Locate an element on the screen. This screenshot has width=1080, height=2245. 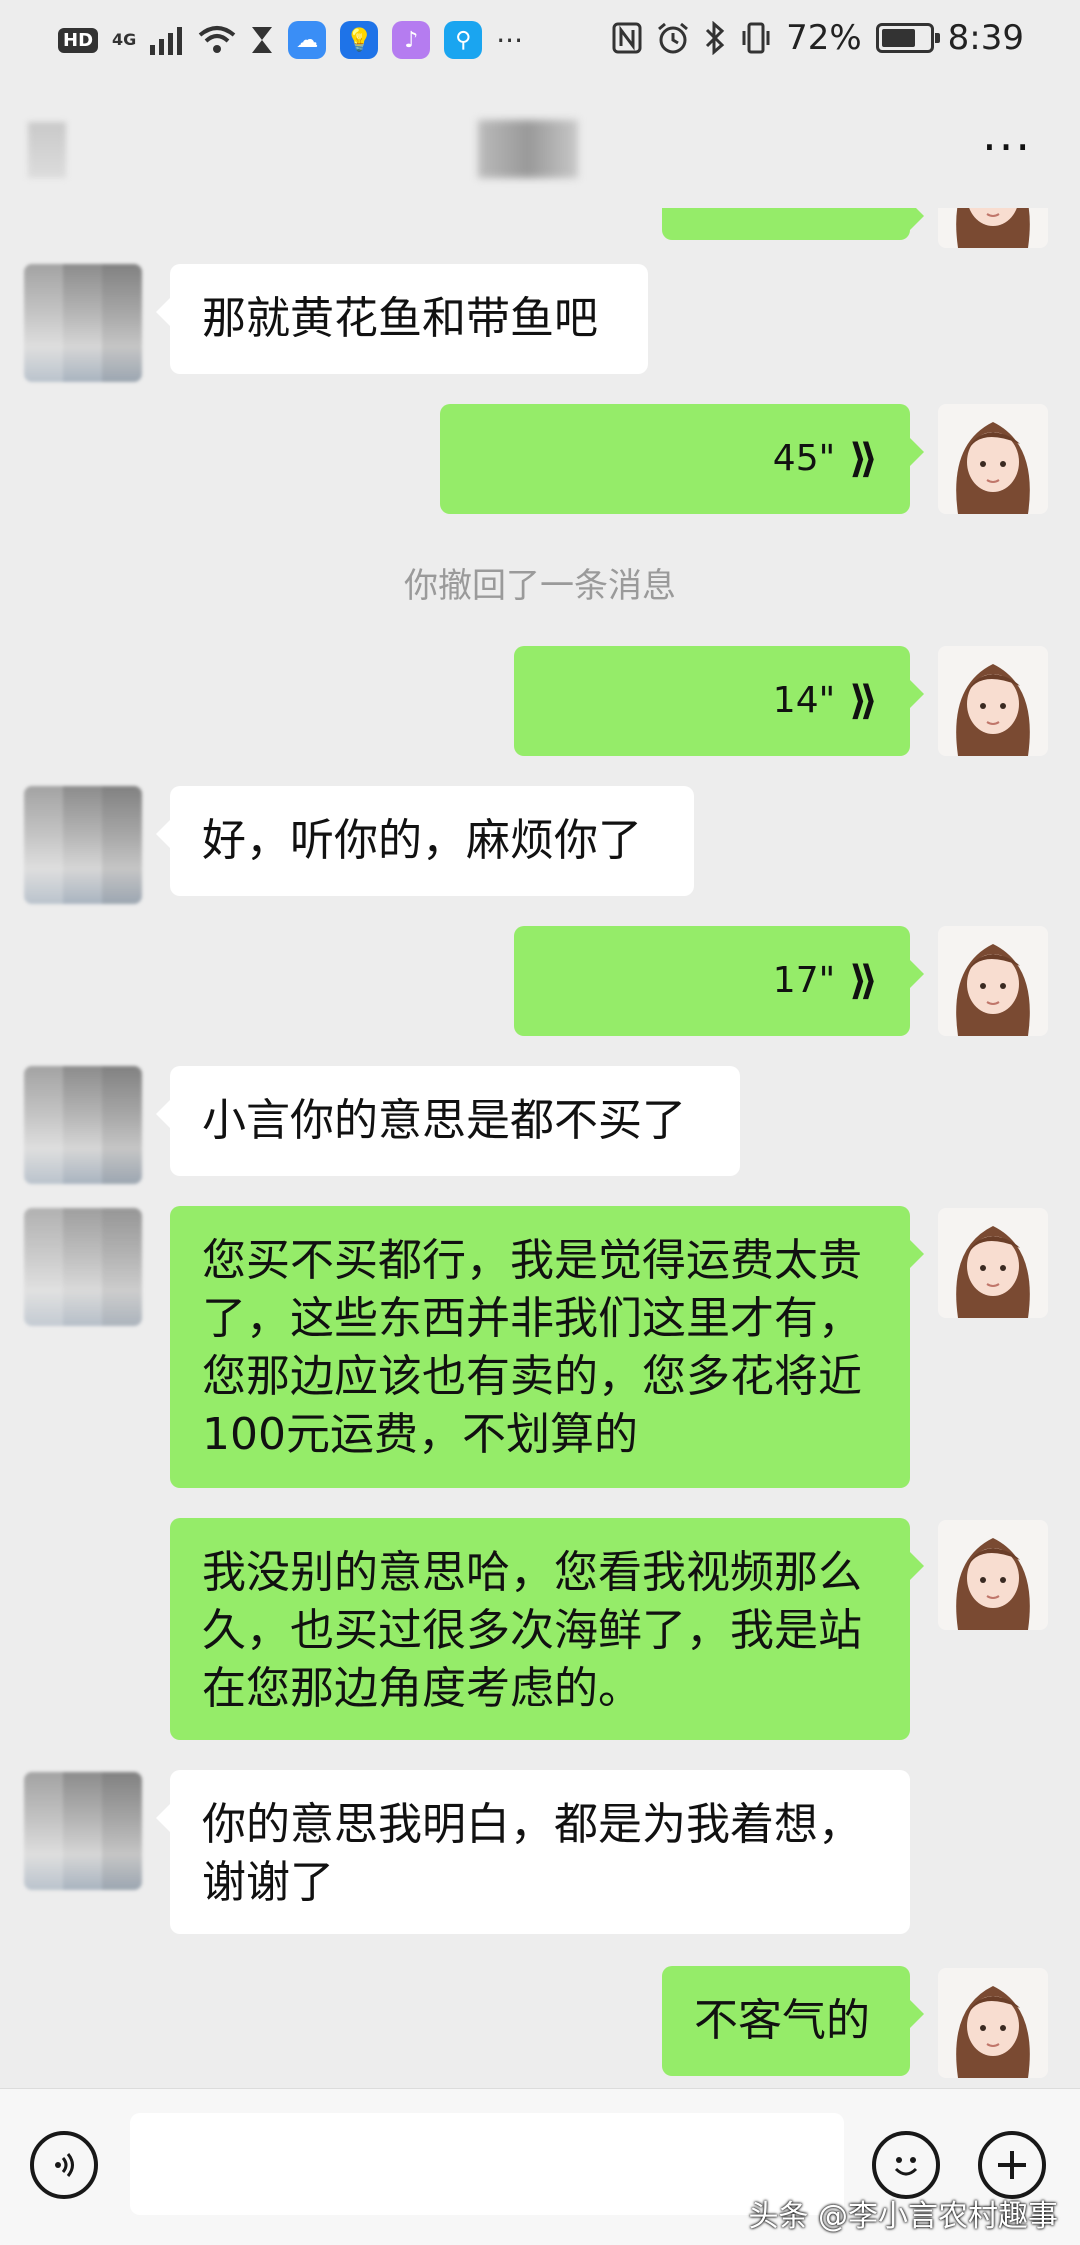
input-bar: 头条 @李小言农村趣事 is located at coordinates (540, 2166).